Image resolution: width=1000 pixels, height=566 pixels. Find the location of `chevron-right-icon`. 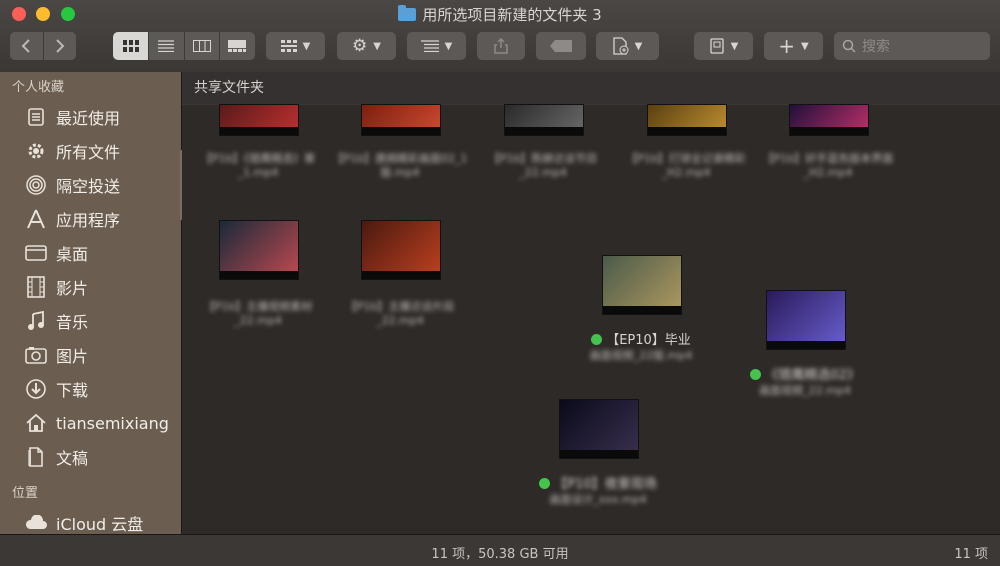

chevron-right-icon is located at coordinates (60, 46).